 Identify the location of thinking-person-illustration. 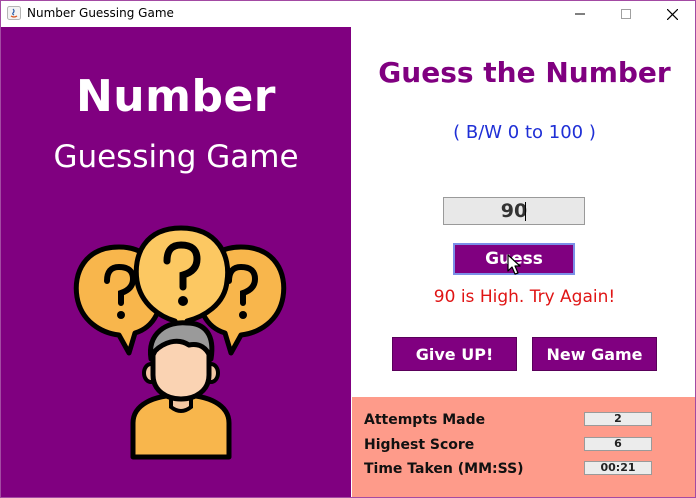
(180, 342).